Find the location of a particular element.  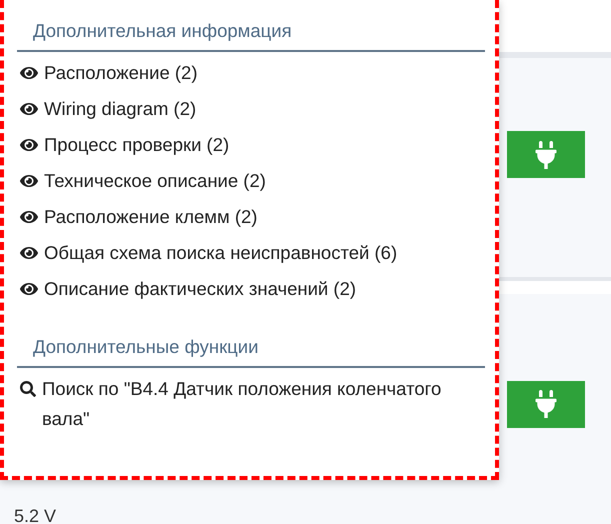

menu-link: Описание фактических значений (2) is located at coordinates (252, 289).